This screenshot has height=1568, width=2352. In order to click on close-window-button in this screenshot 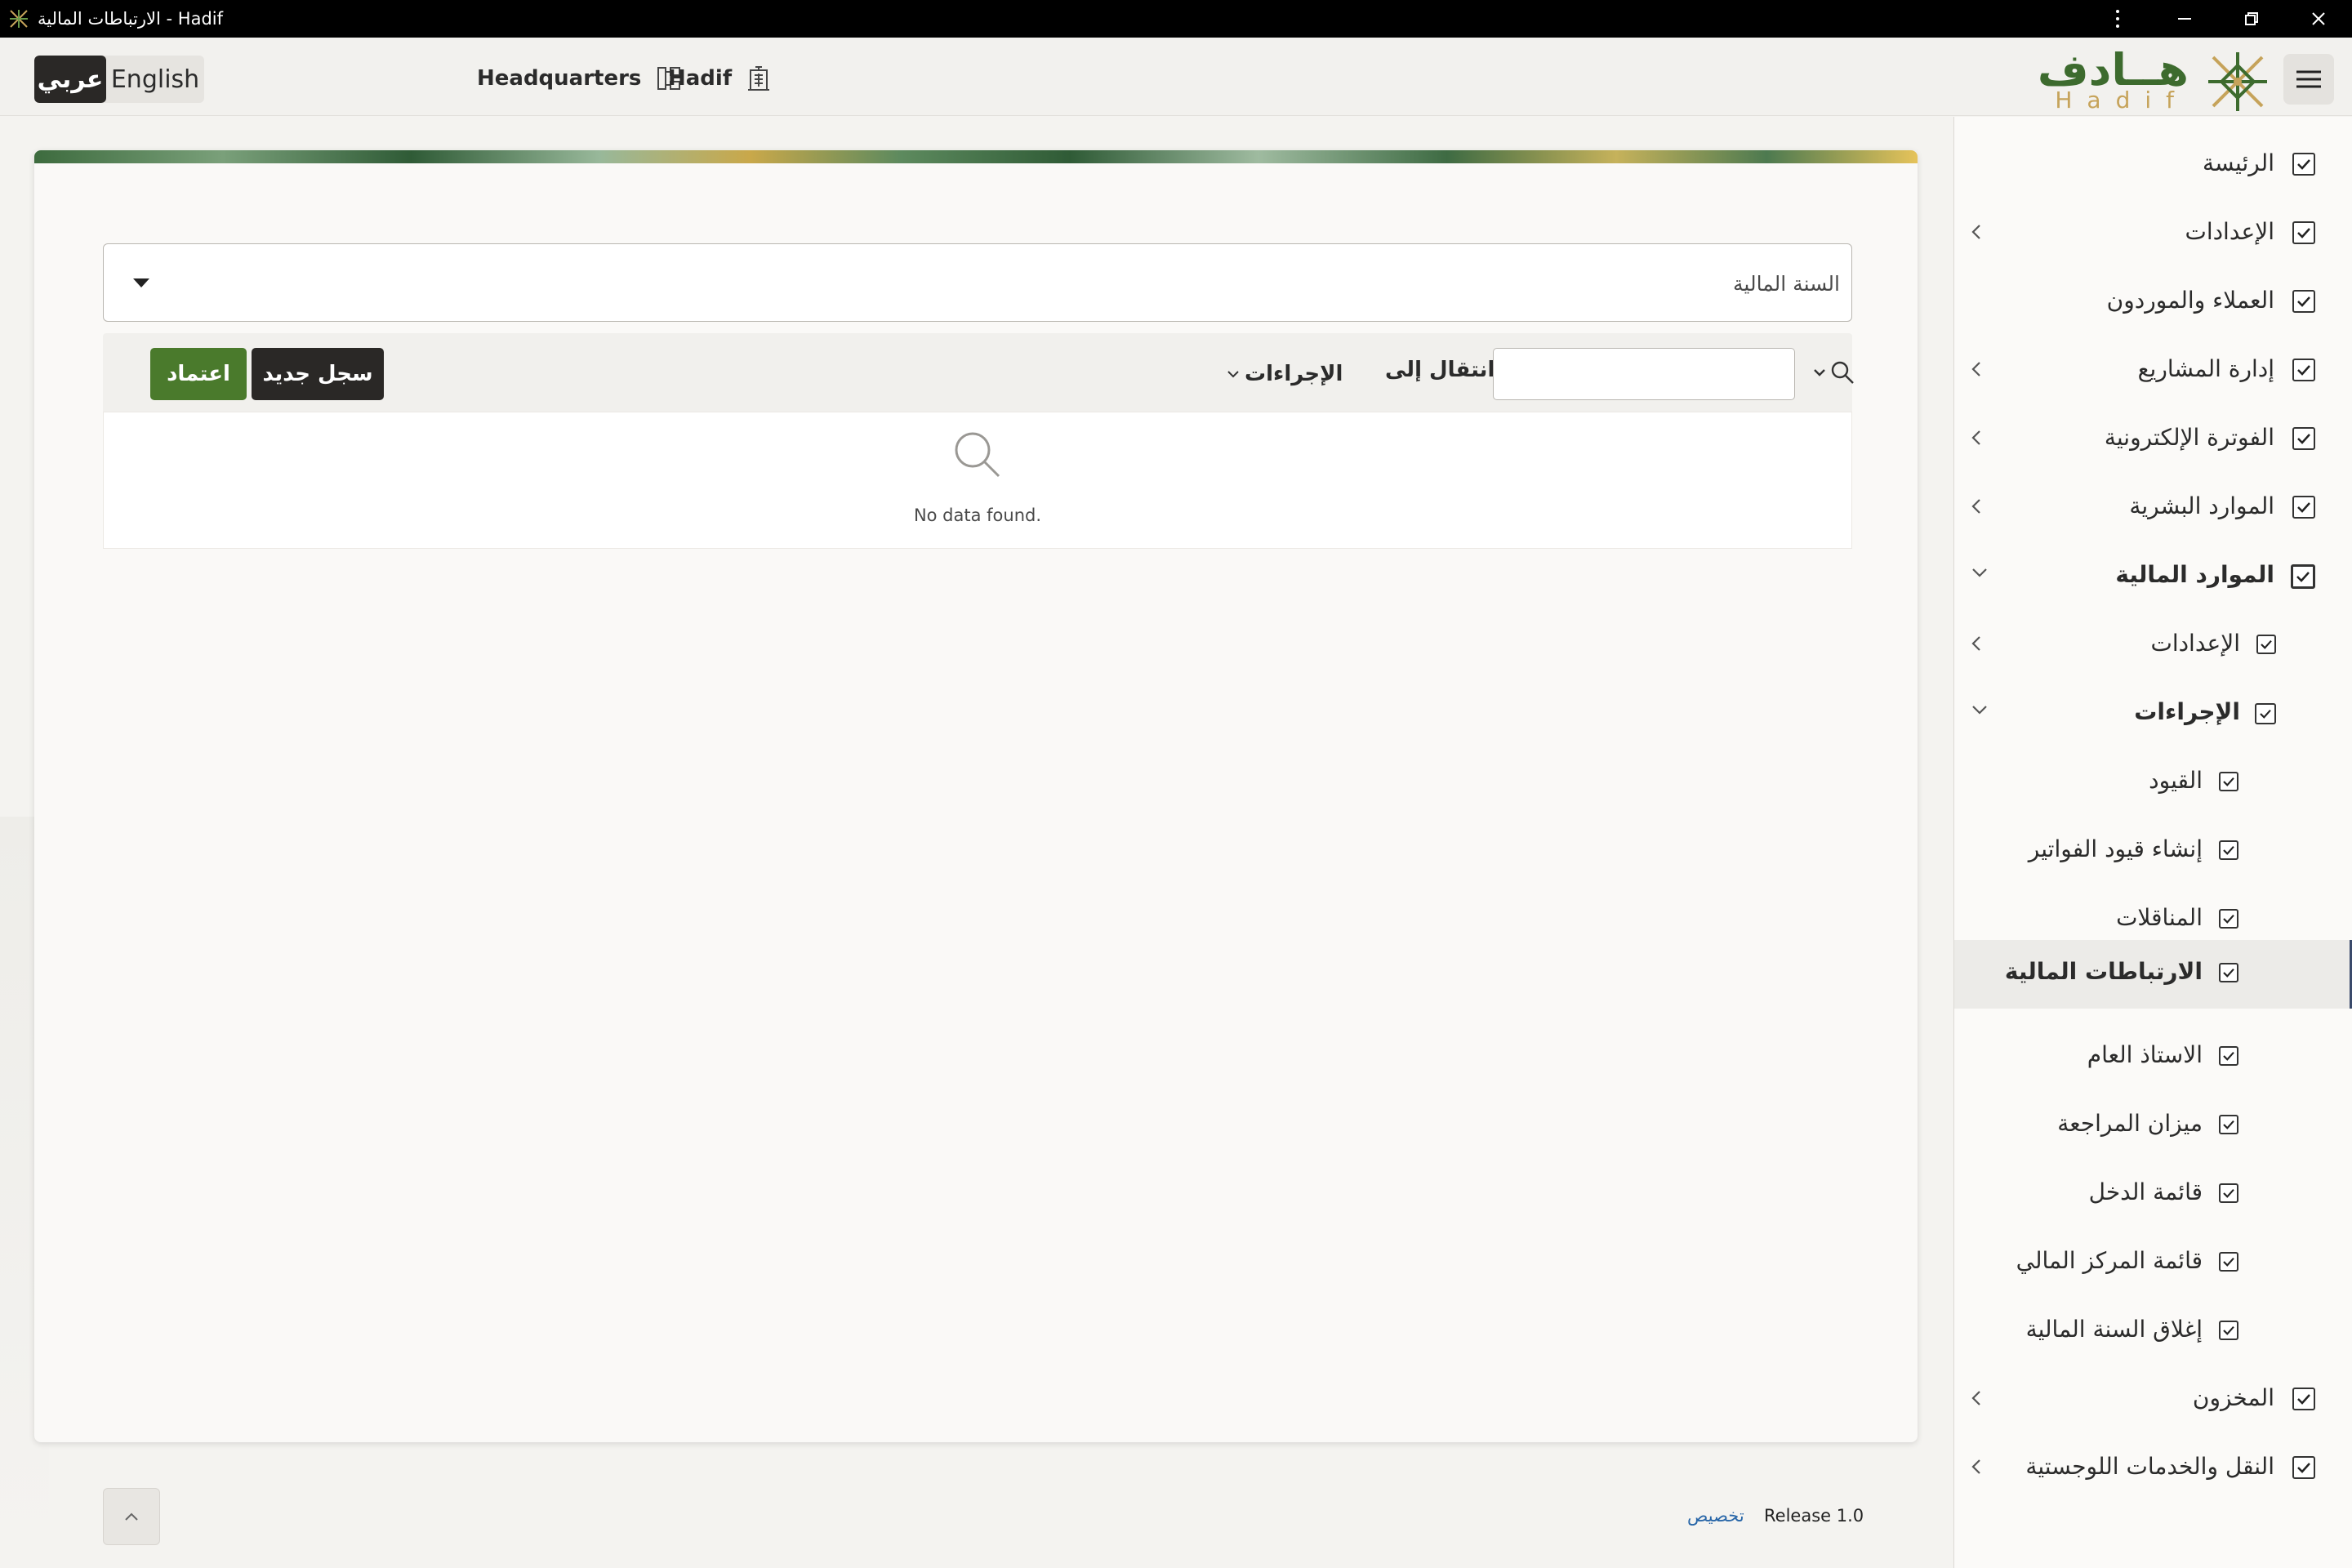, I will do `click(2318, 19)`.